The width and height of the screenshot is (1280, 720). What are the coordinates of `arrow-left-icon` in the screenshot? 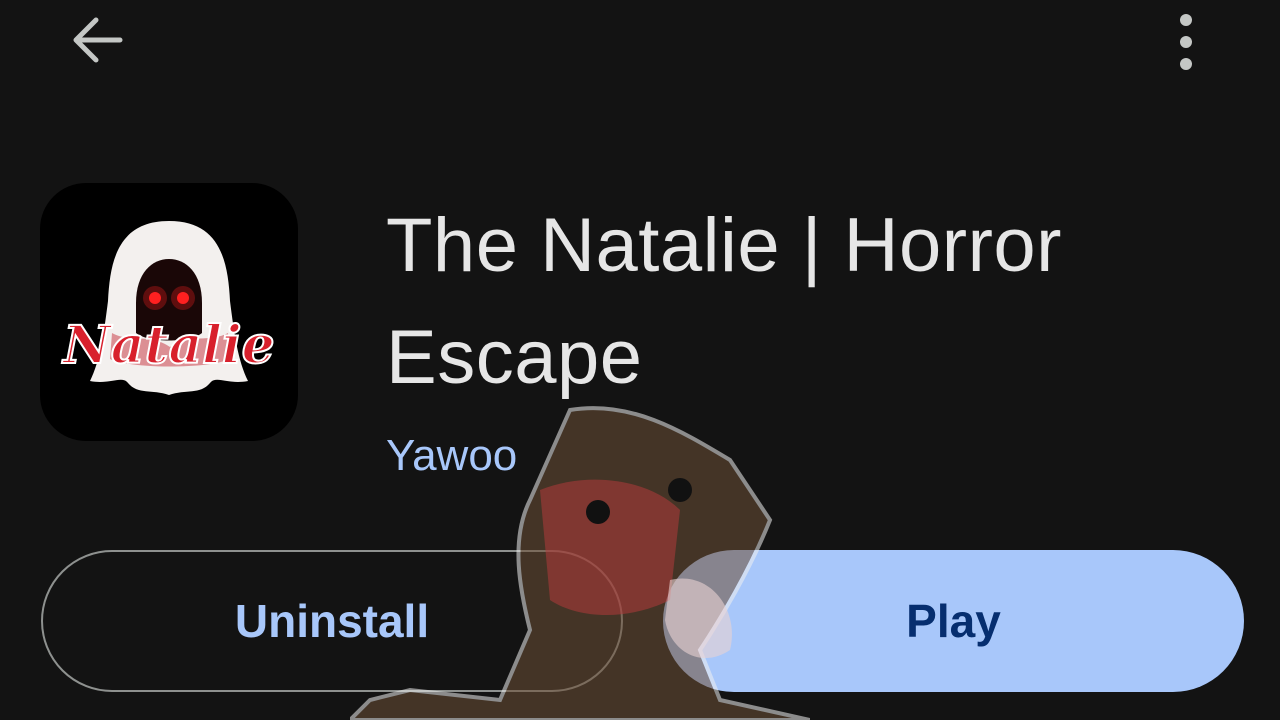 It's located at (98, 40).